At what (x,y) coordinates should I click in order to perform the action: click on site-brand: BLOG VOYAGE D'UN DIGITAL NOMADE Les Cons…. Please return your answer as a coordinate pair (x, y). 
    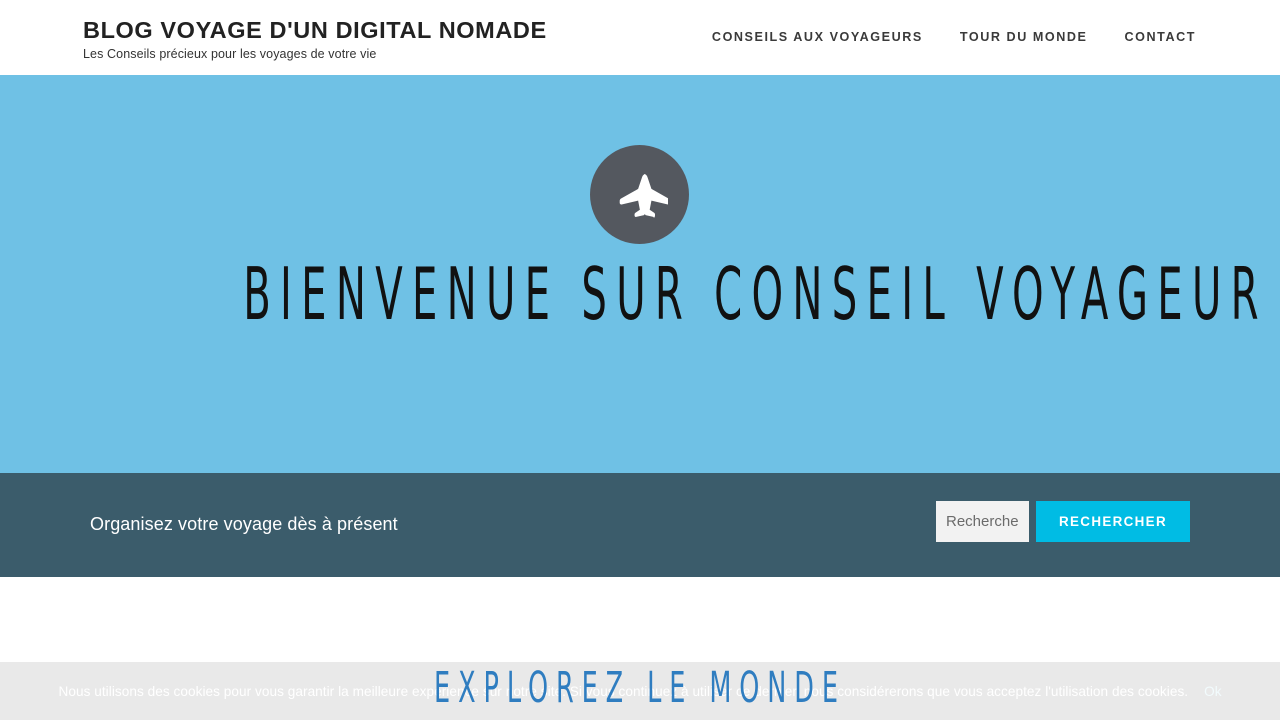
    Looking at the image, I should click on (315, 39).